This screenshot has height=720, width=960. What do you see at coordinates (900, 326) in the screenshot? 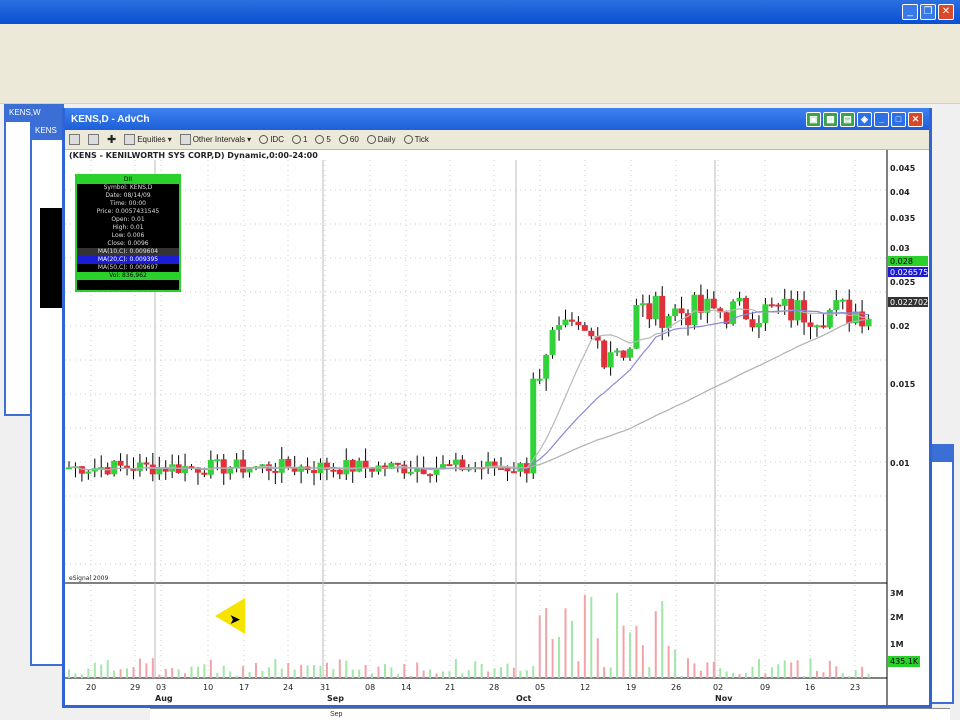
I see `price-axis-label: 0.02` at bounding box center [900, 326].